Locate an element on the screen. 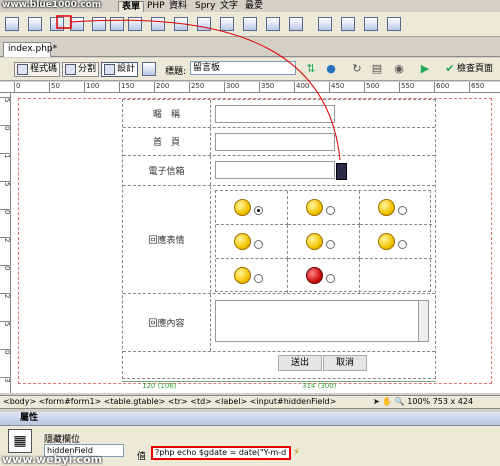 The image size is (500, 466). spry-validation-icon is located at coordinates (325, 24).